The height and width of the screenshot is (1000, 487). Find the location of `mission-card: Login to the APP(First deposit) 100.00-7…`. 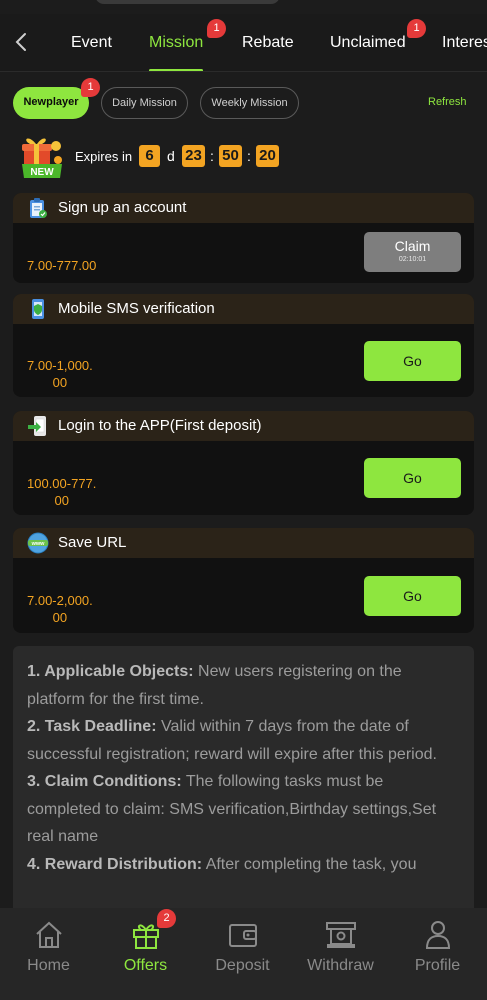

mission-card: Login to the APP(First deposit) 100.00-7… is located at coordinates (243, 463).